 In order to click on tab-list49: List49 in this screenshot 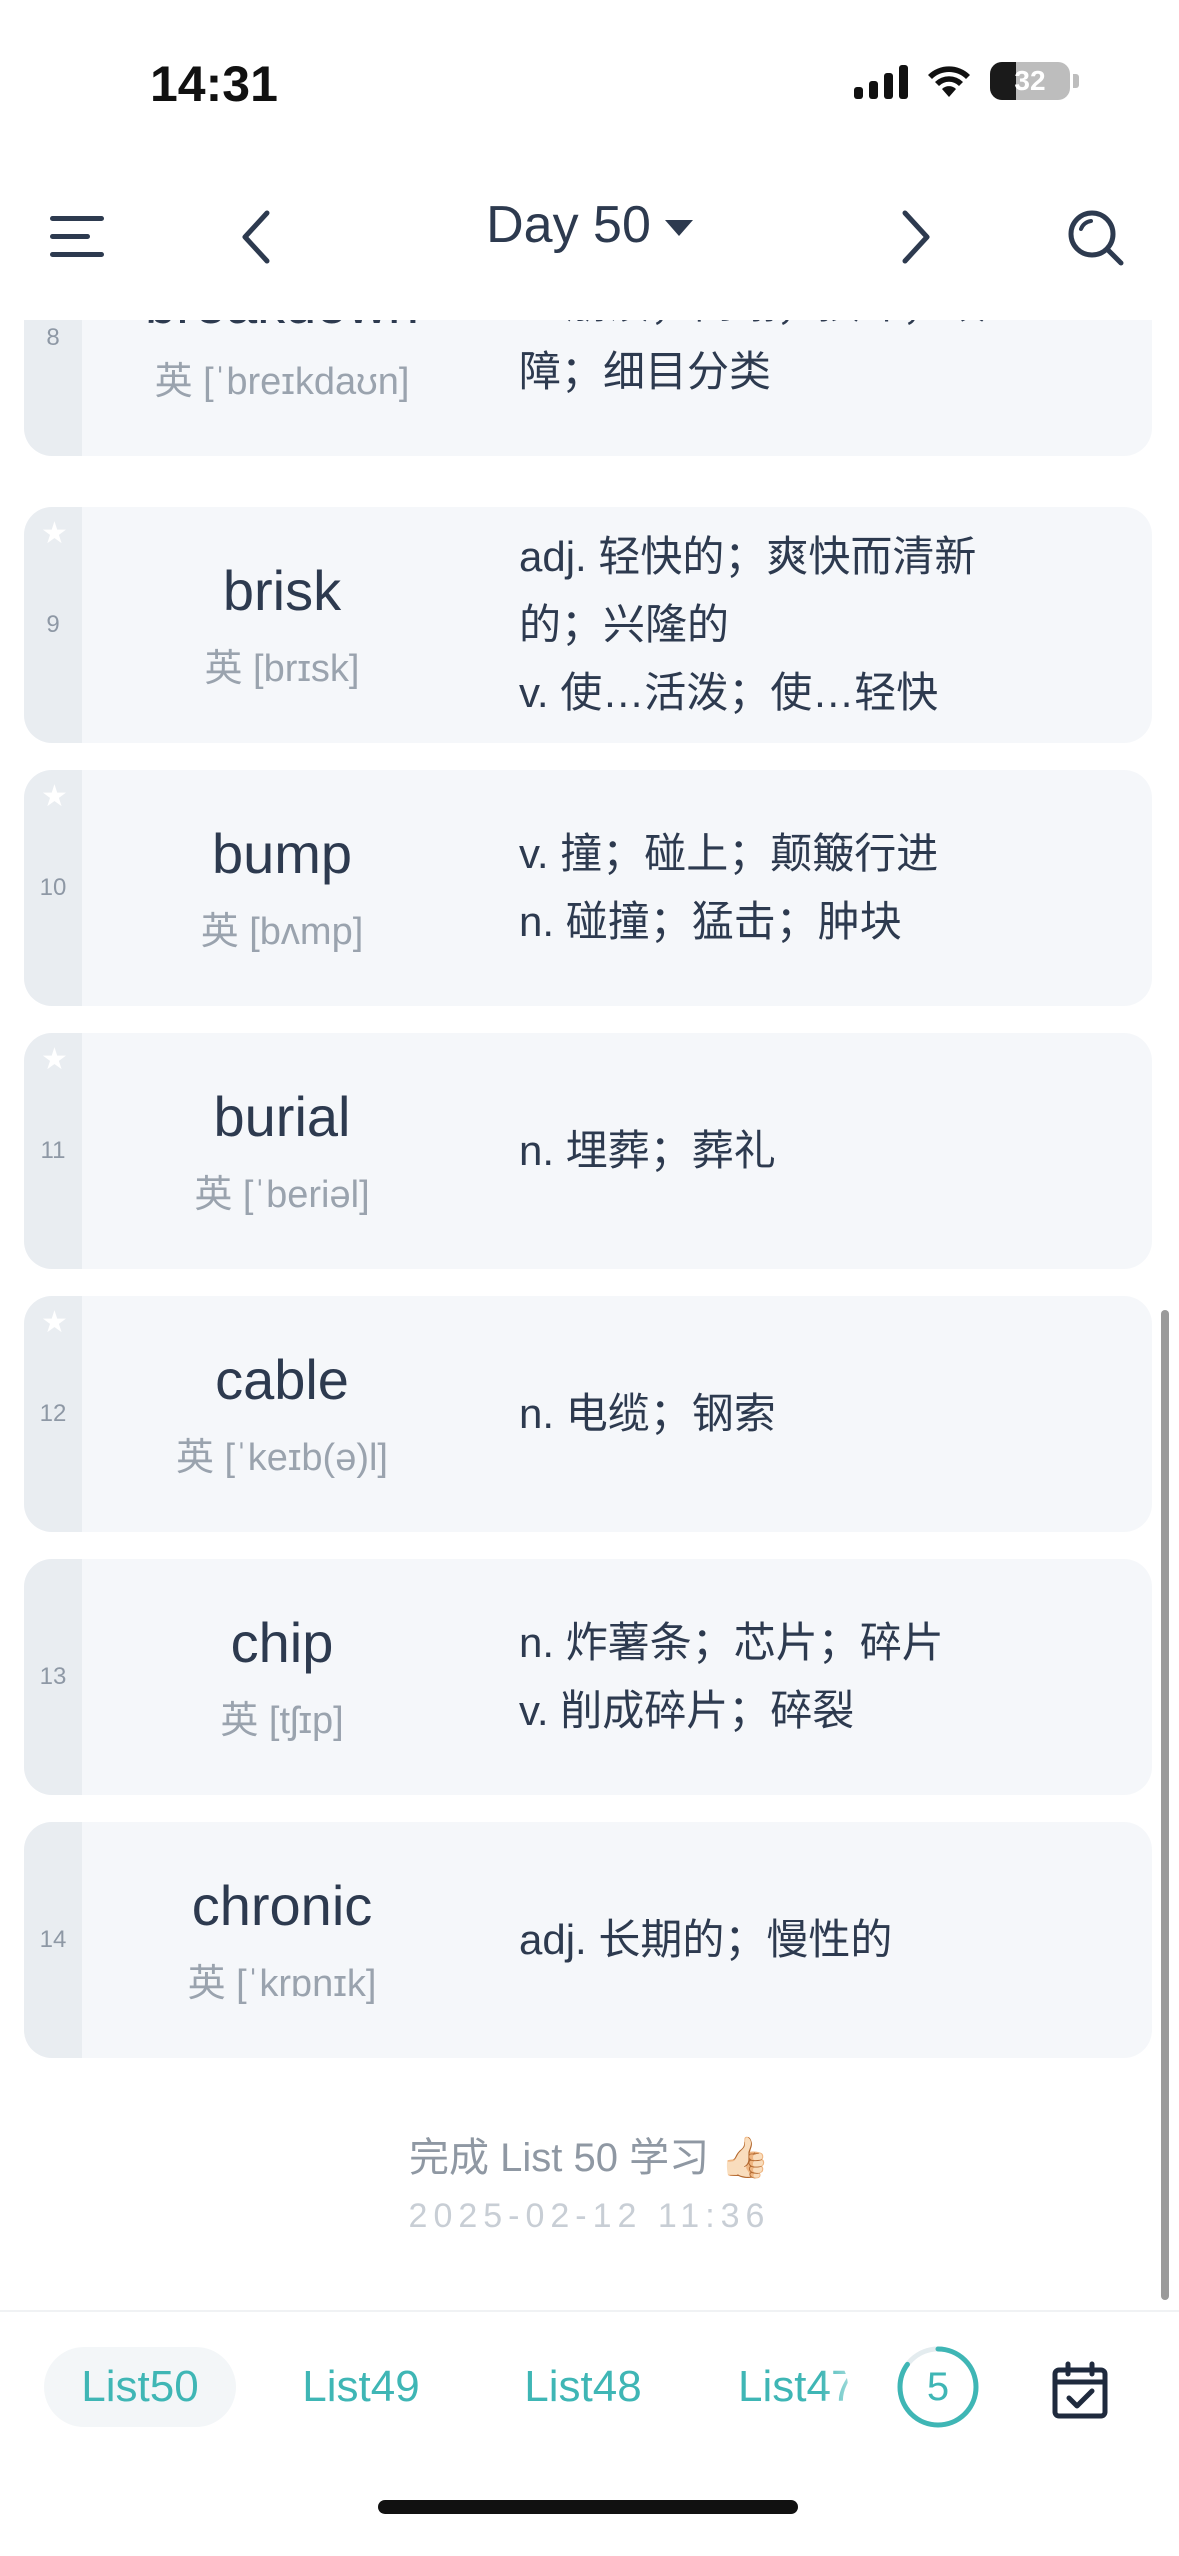, I will do `click(361, 2387)`.